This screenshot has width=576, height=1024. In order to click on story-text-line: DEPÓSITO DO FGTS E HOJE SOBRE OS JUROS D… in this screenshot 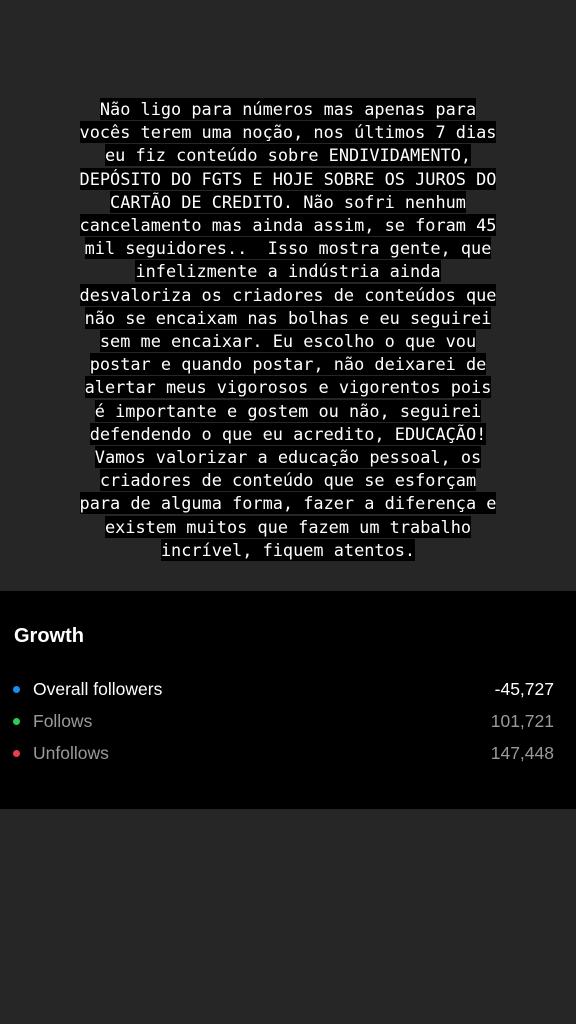, I will do `click(288, 178)`.